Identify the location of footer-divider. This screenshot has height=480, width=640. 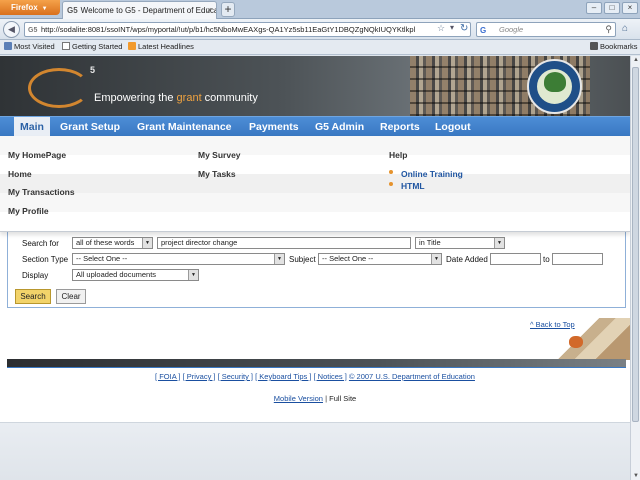
(316, 367).